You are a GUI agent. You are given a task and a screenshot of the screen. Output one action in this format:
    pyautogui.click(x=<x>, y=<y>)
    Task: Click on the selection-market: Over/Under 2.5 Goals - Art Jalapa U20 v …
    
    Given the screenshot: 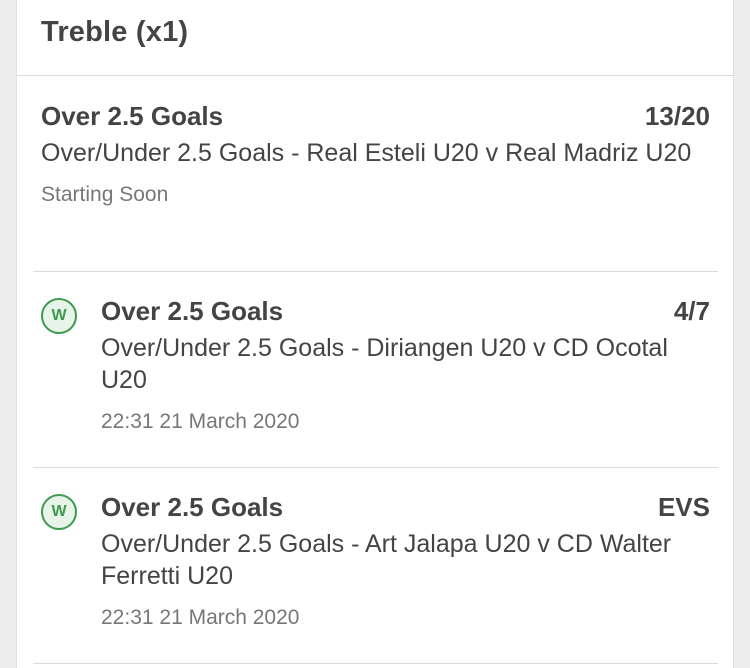 What is the action you would take?
    pyautogui.click(x=386, y=560)
    